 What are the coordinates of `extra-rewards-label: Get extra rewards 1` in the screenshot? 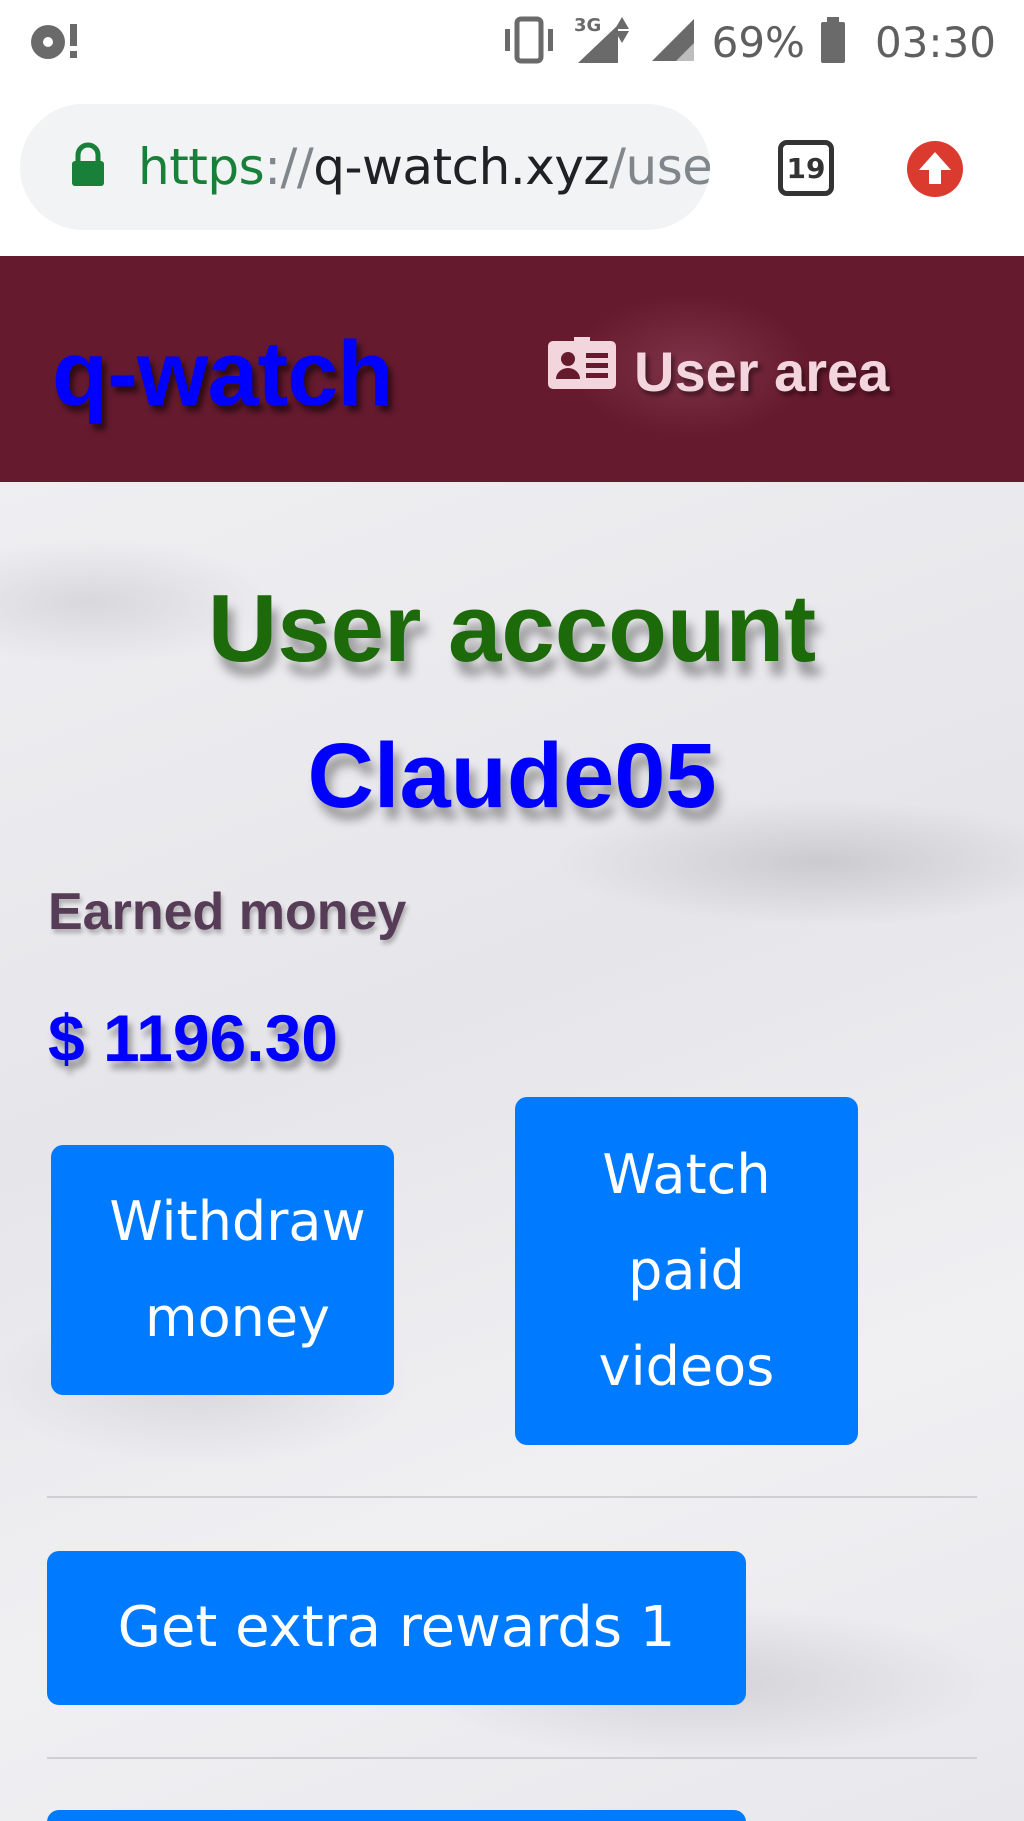 It's located at (396, 1627).